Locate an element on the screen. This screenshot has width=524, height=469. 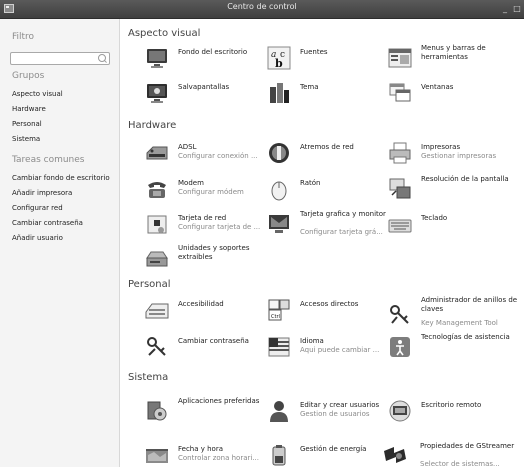
assistive-tech-icon is located at coordinates (400, 347).